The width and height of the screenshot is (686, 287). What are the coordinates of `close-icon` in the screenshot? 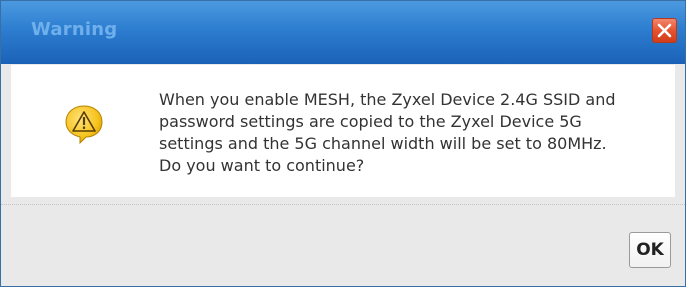 It's located at (664, 30).